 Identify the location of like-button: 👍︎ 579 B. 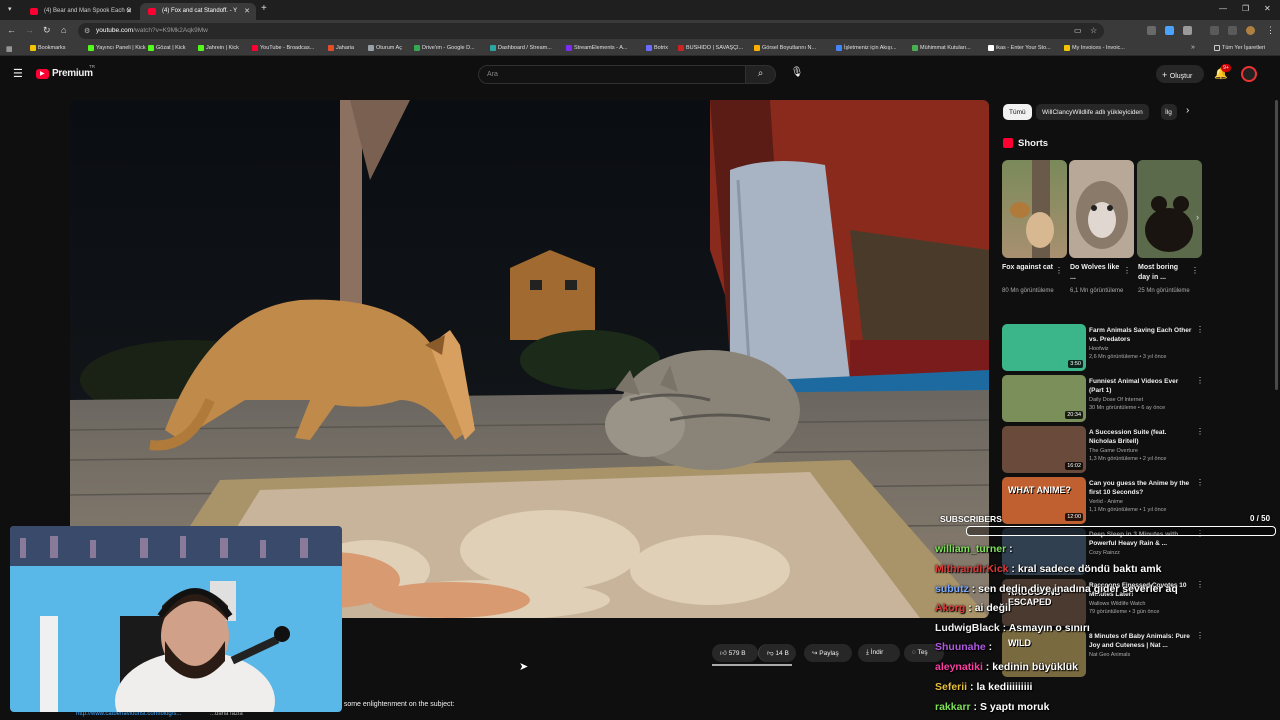
(735, 653).